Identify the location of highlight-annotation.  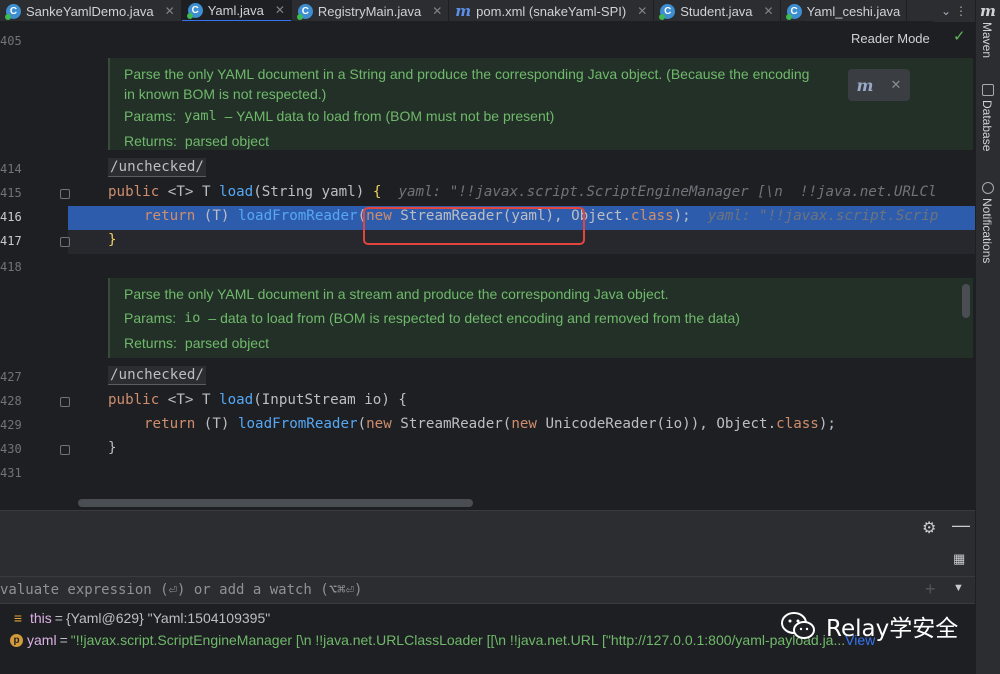
(474, 226).